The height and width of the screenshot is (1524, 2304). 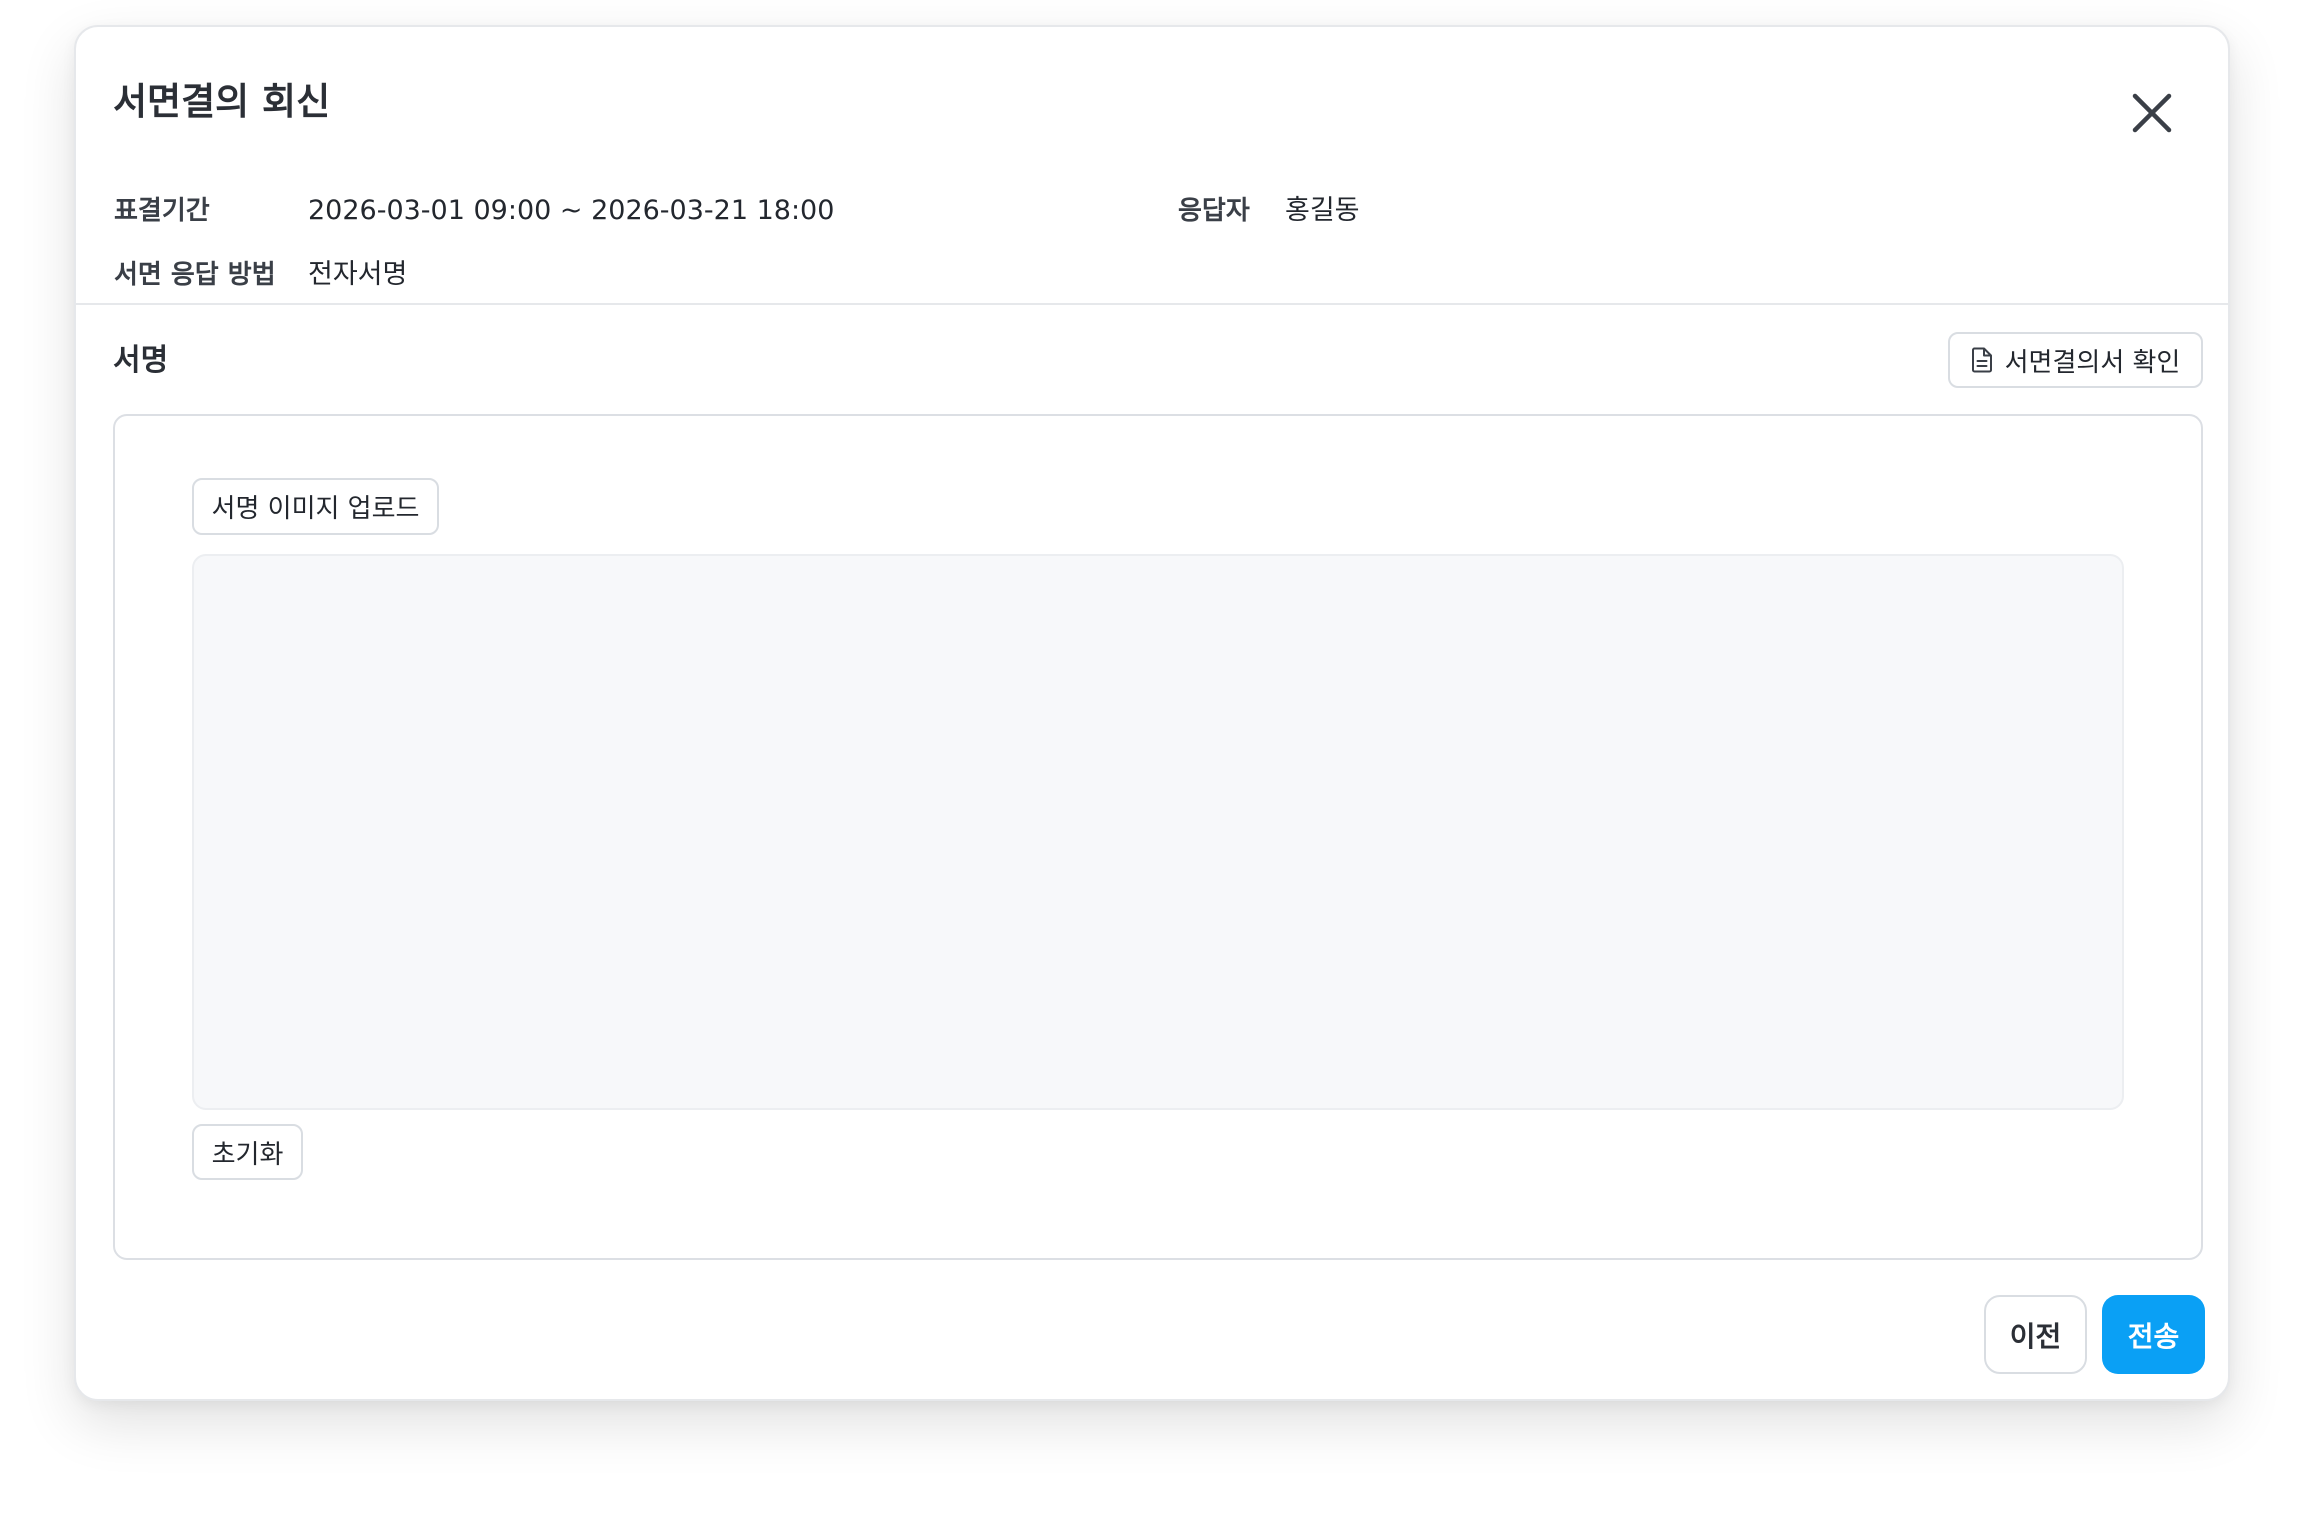 I want to click on dialog-title: 서면결의 회신, so click(x=222, y=101).